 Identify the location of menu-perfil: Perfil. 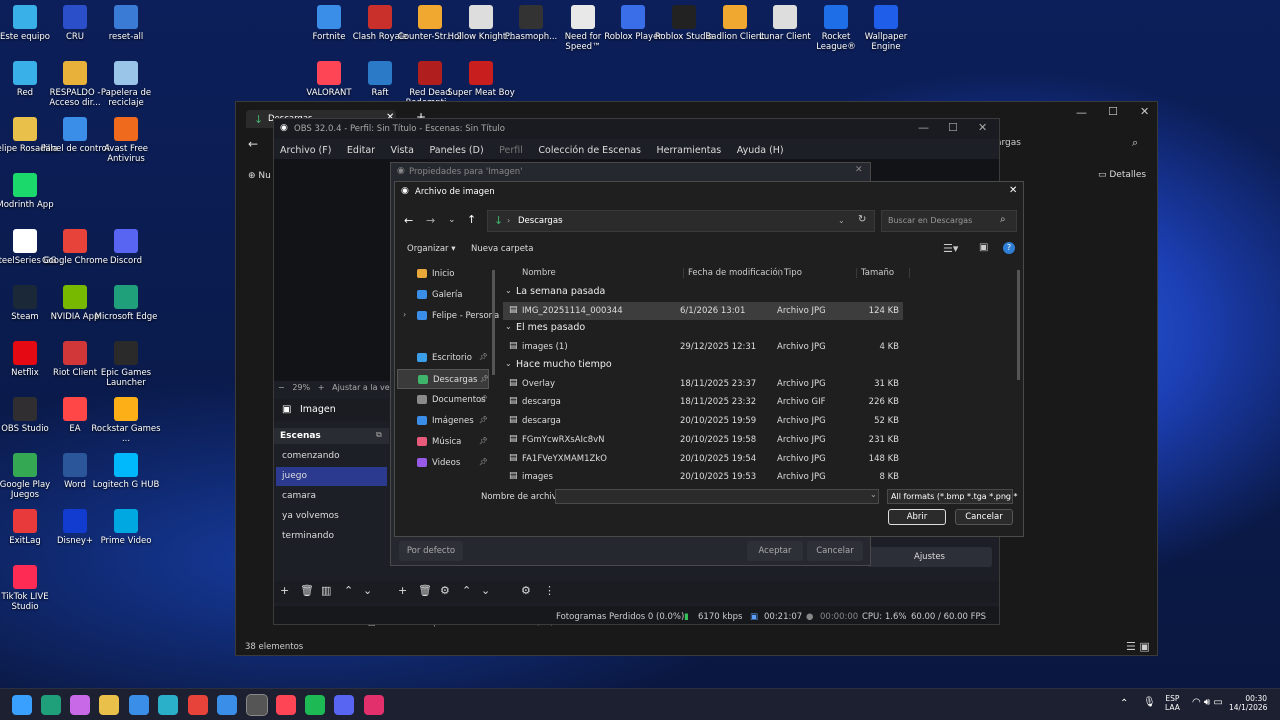
(511, 150).